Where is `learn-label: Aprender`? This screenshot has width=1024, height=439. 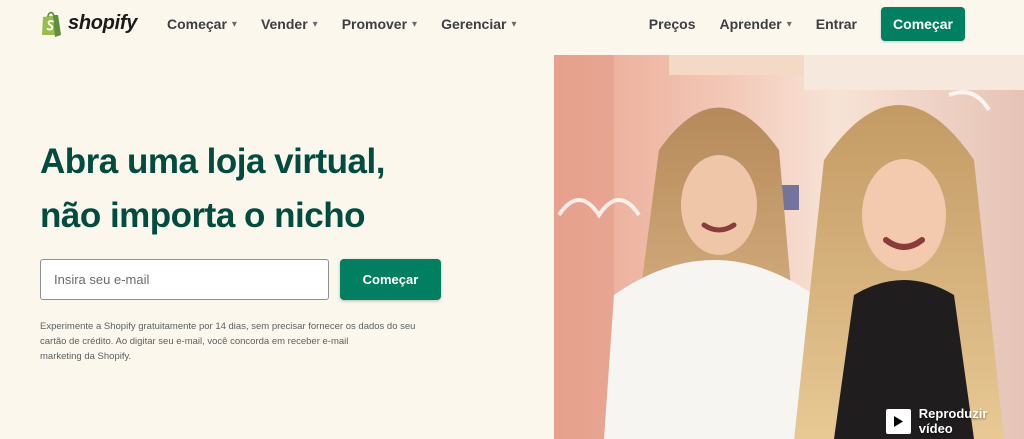 learn-label: Aprender is located at coordinates (750, 24).